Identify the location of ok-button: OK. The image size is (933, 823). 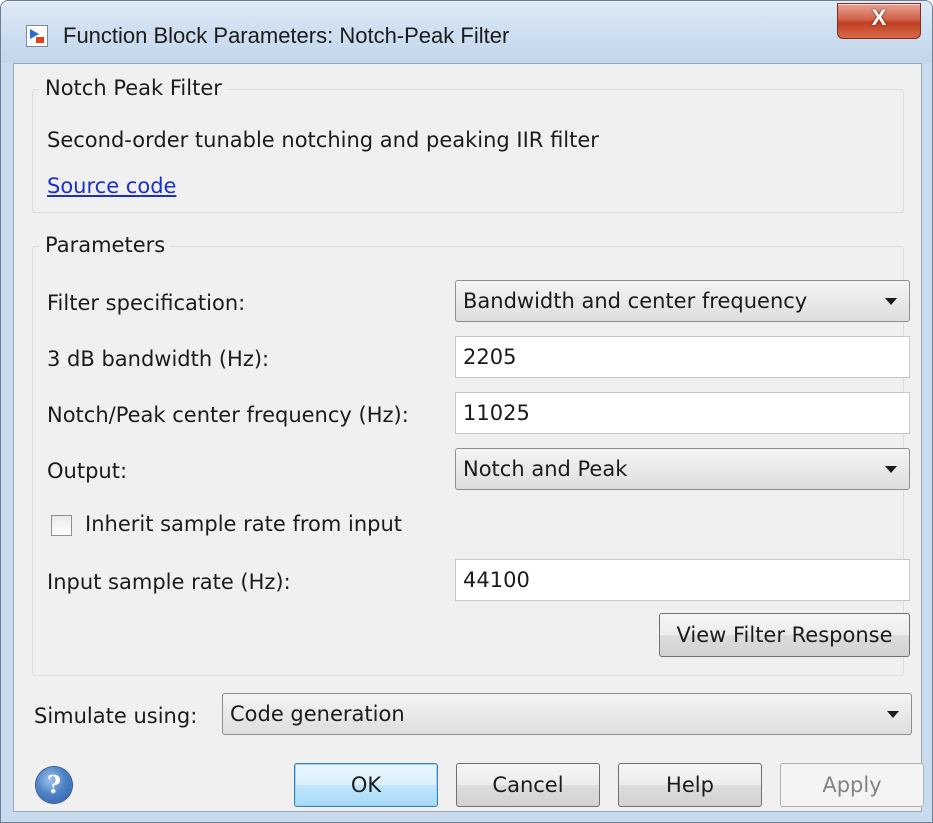
(366, 785).